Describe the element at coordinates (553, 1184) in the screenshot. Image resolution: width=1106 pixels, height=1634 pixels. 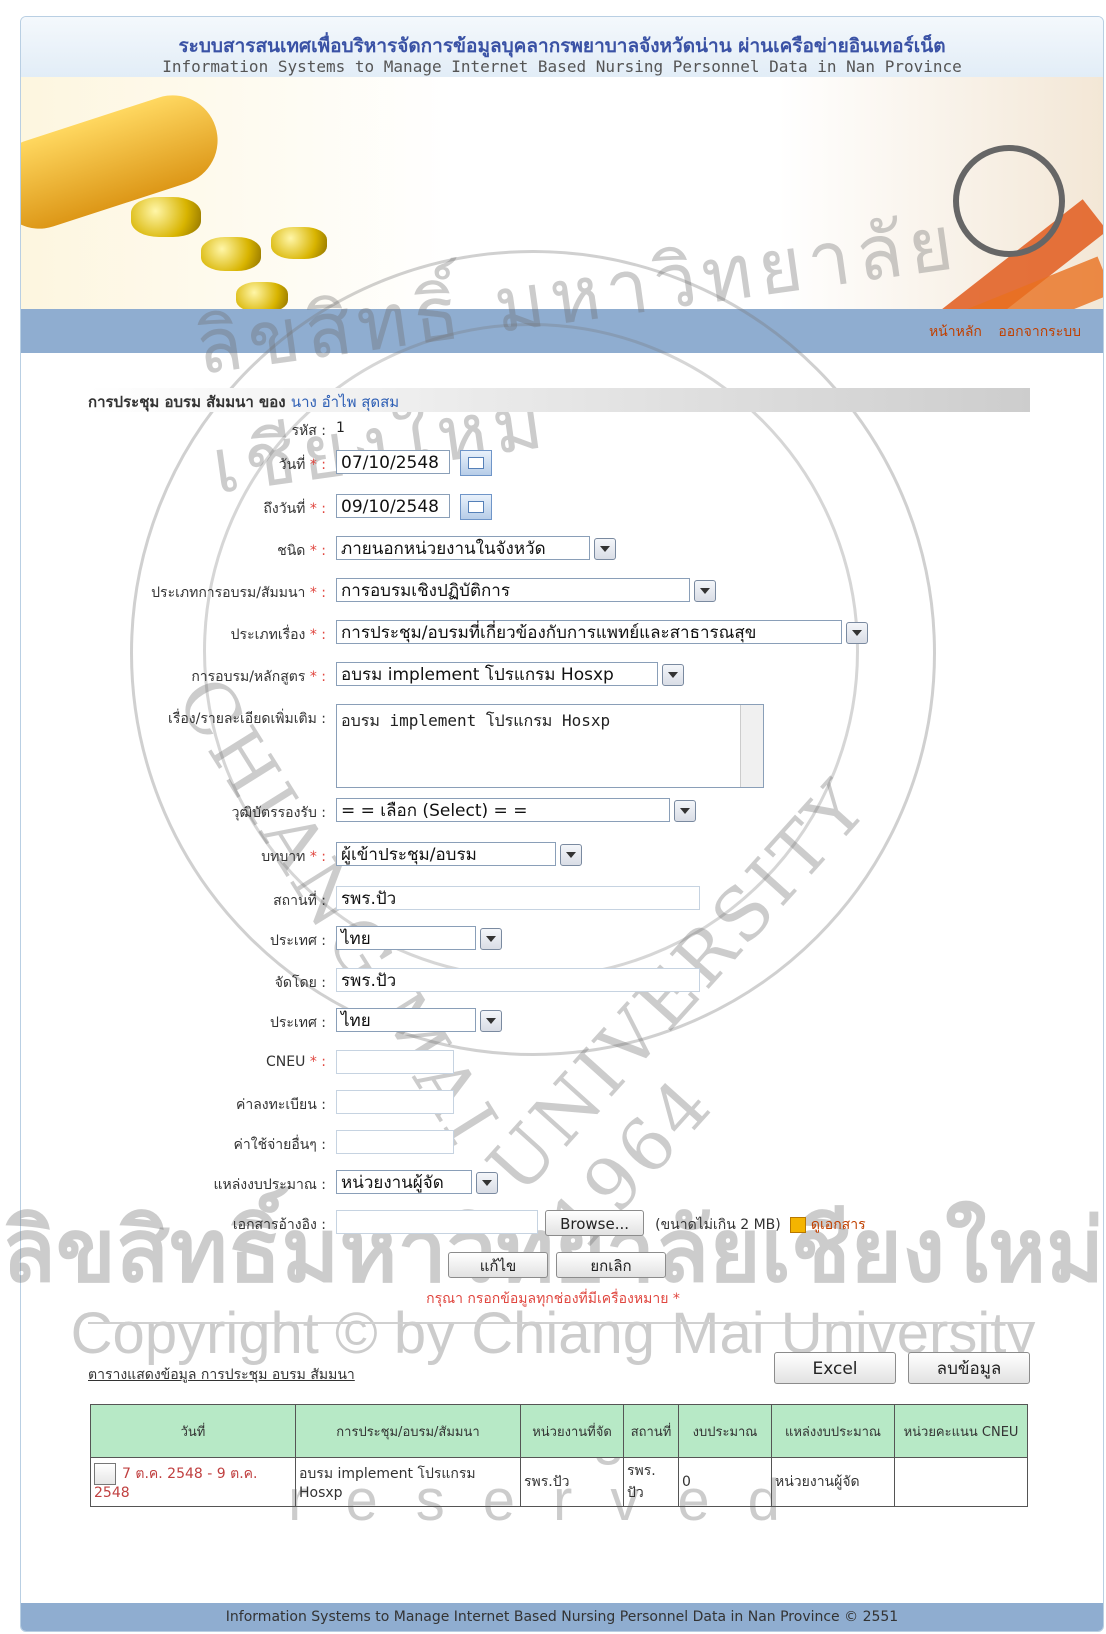
I see `budget-source-row: แหล่งงบประมาณ : หน่วยงานผู้จัด` at that location.